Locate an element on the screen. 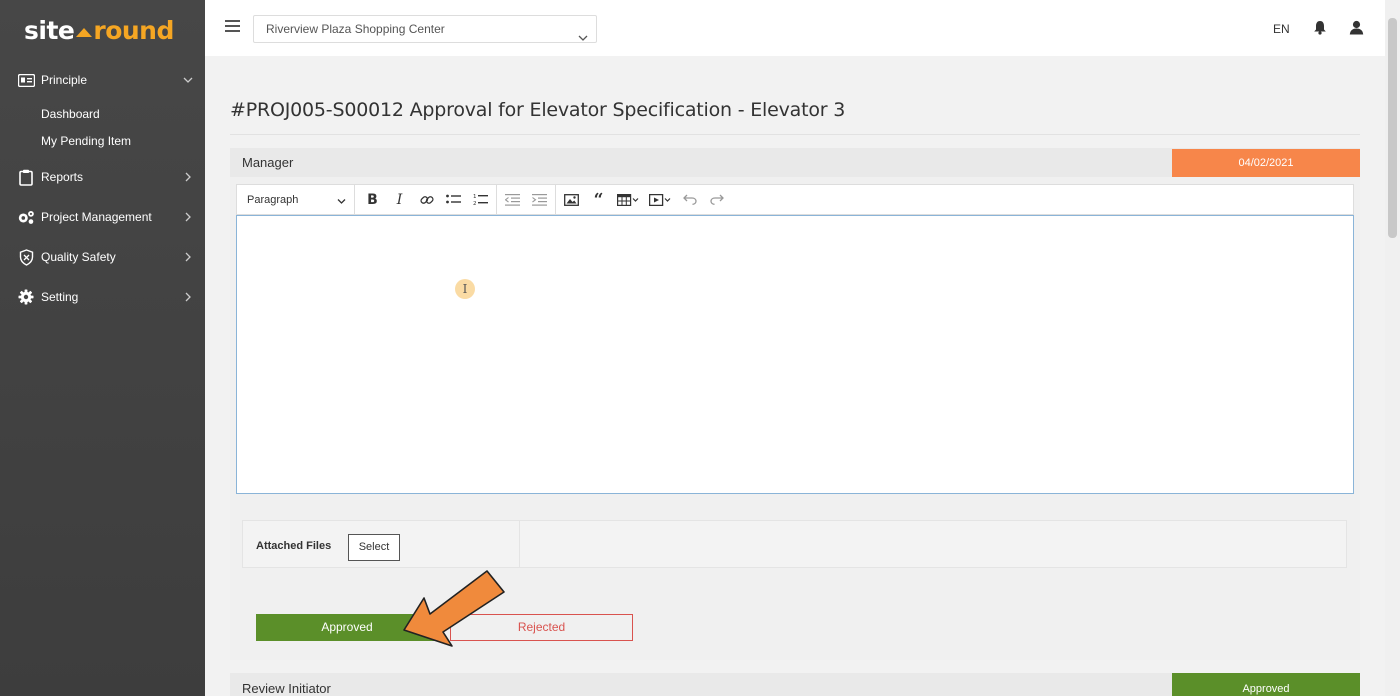 The height and width of the screenshot is (696, 1400). sidebar-item-label: My Pending Item is located at coordinates (86, 140).